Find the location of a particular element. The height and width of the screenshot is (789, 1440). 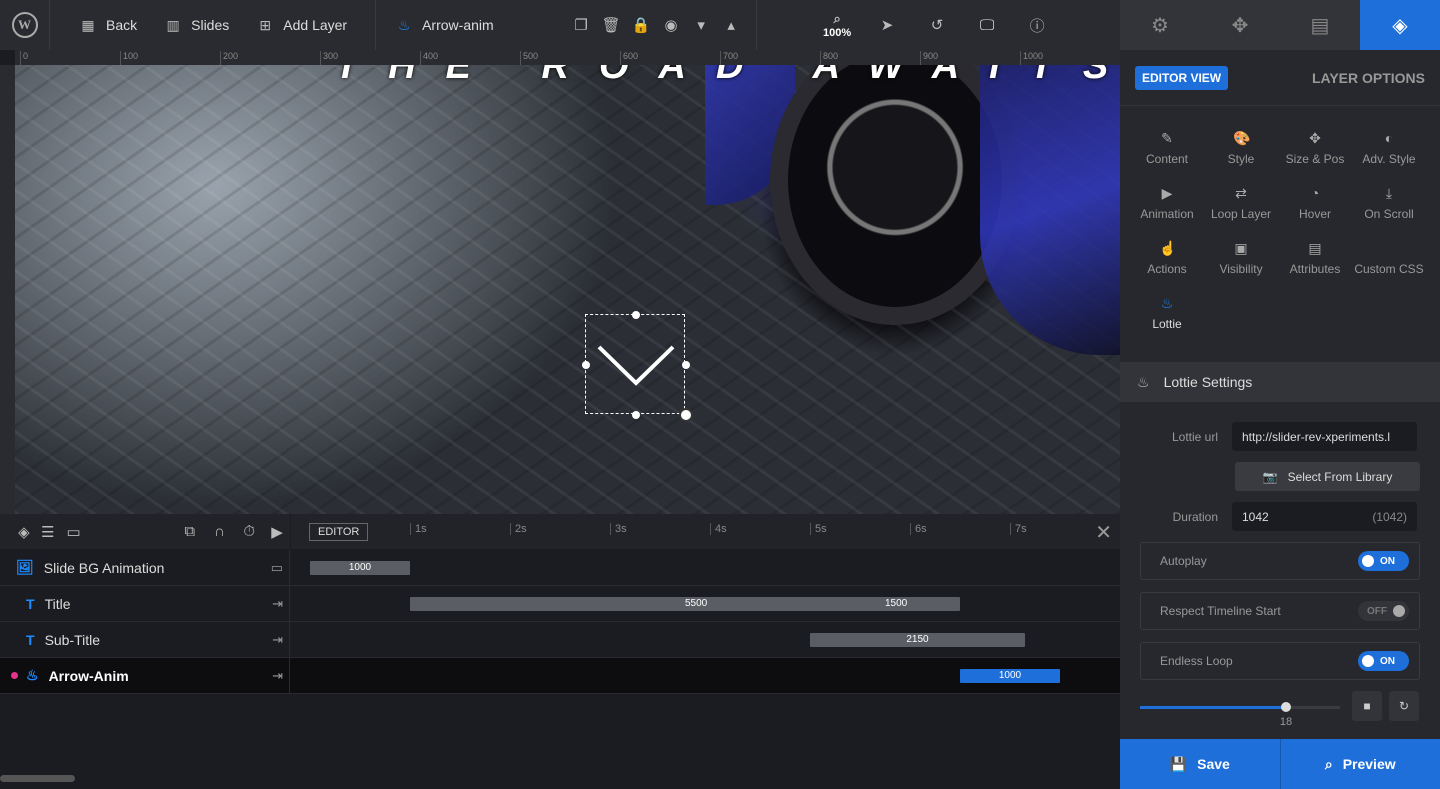

editor-badge: EDITOR is located at coordinates (339, 532).